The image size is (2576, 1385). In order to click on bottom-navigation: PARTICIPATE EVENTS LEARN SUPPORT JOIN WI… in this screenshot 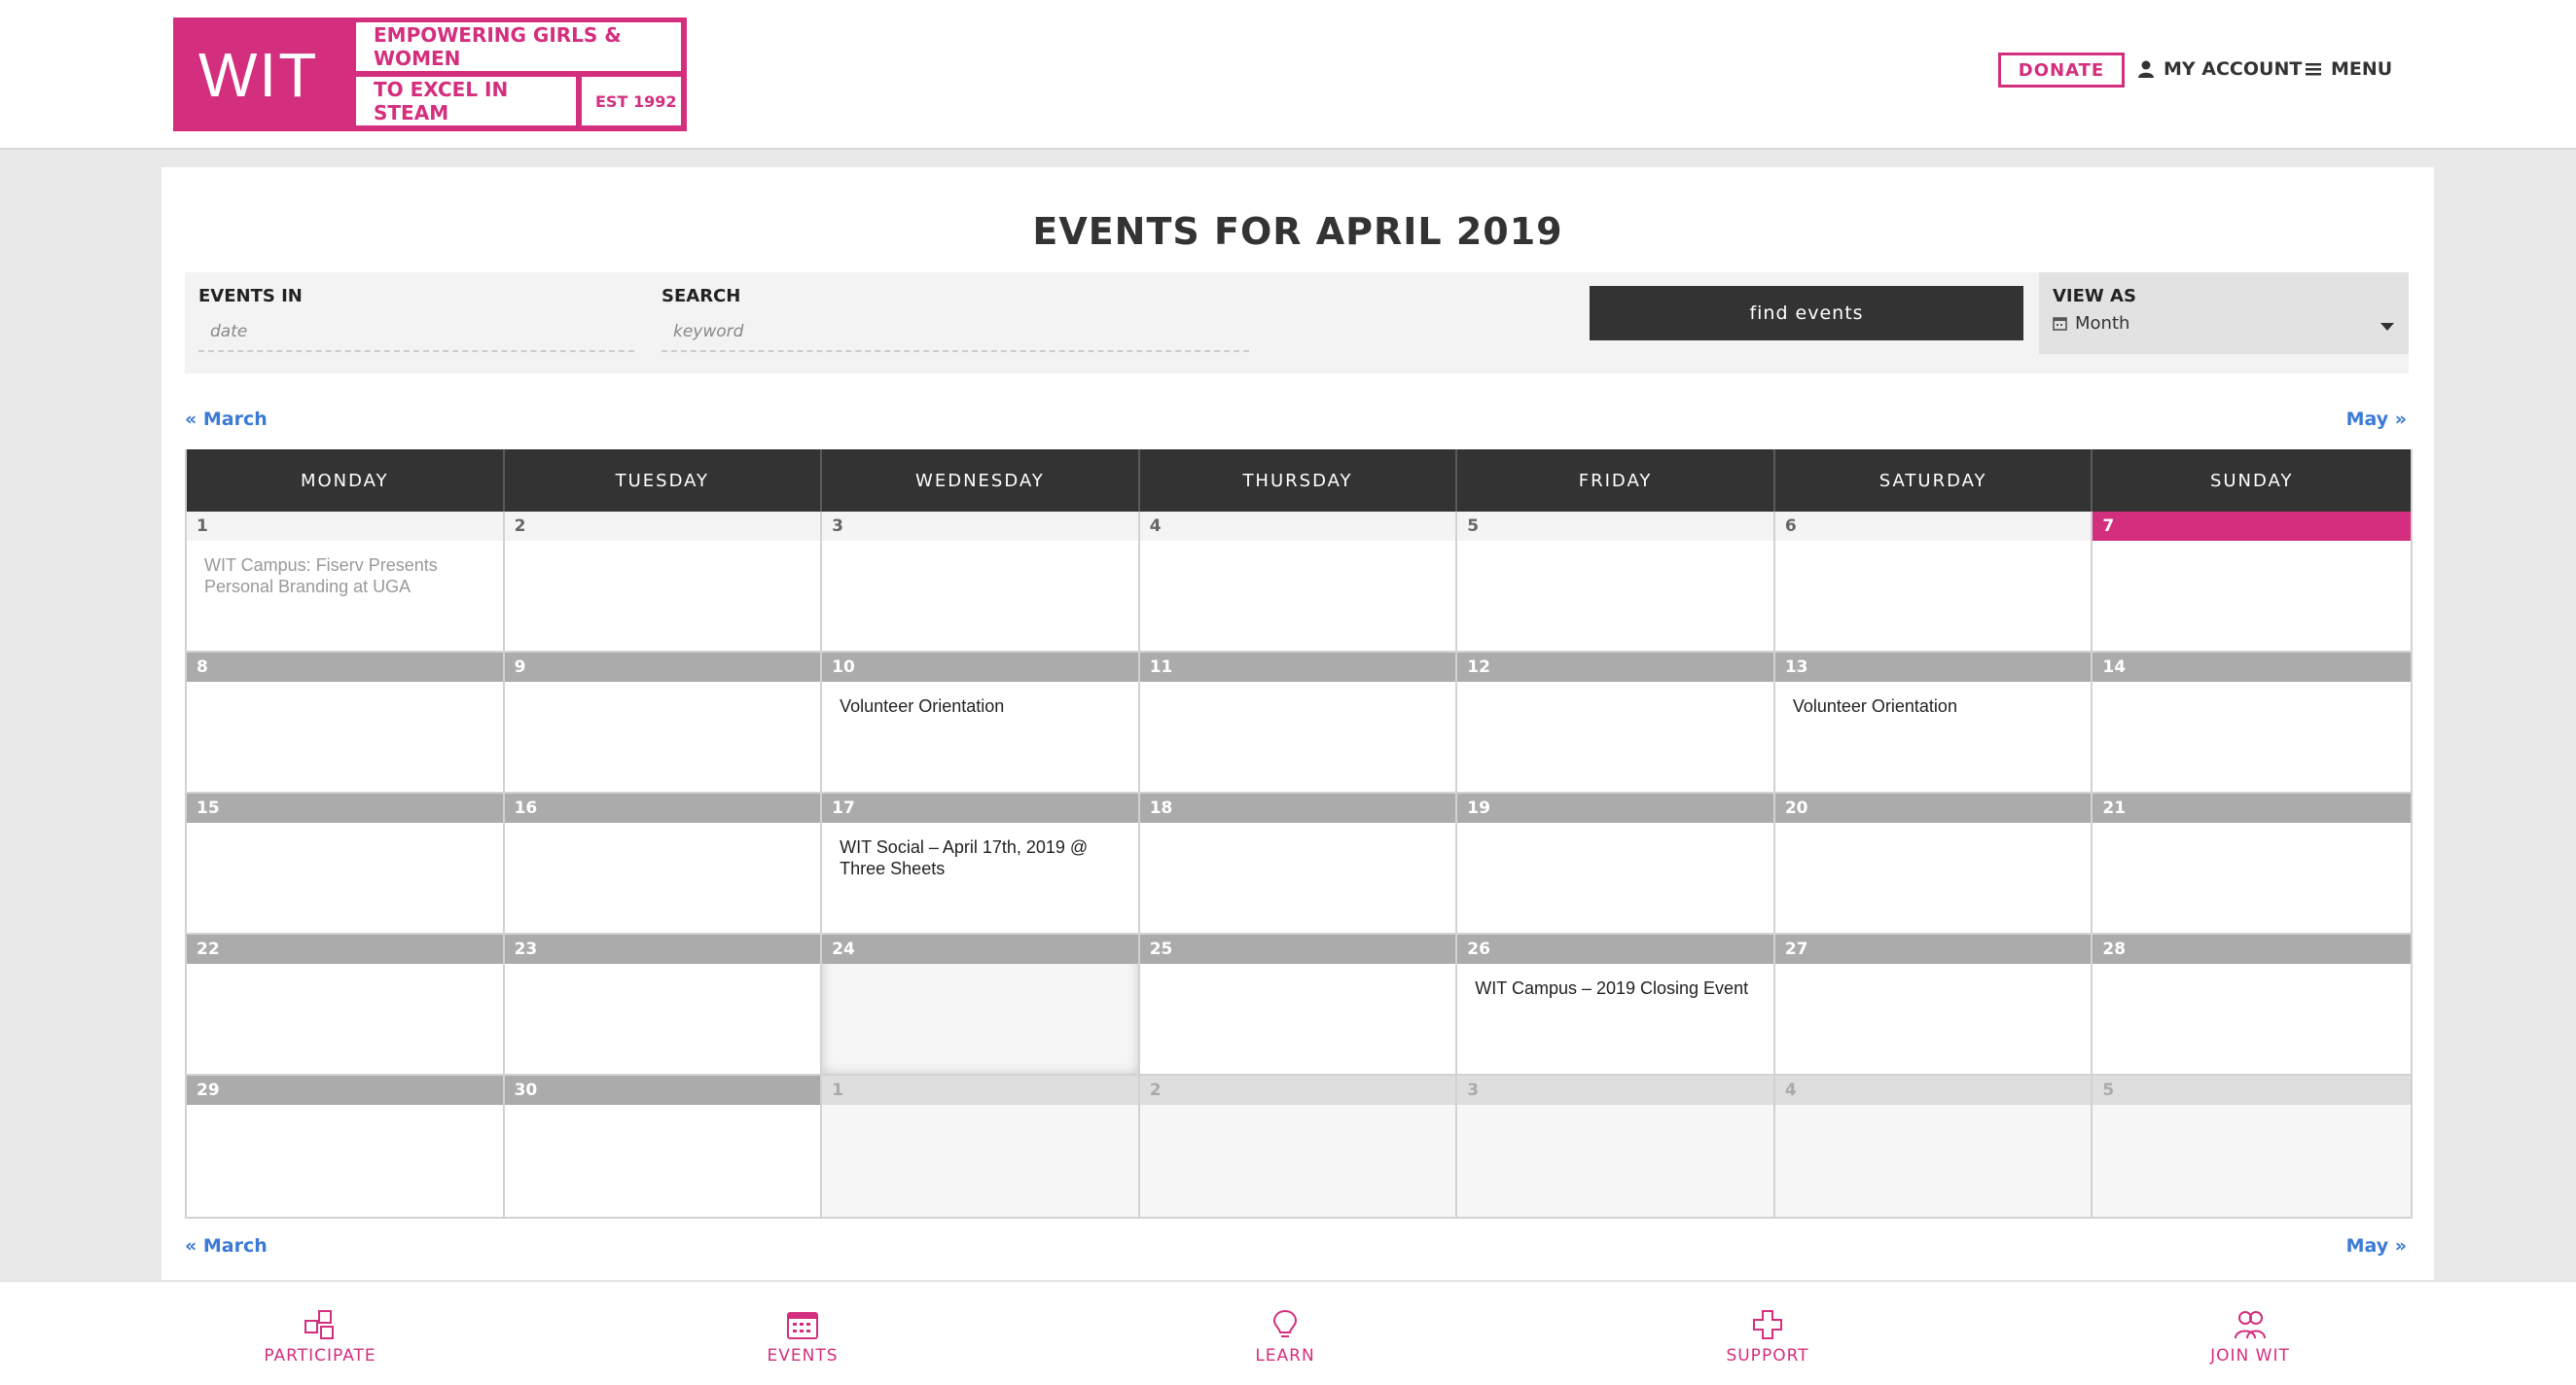, I will do `click(1288, 1332)`.